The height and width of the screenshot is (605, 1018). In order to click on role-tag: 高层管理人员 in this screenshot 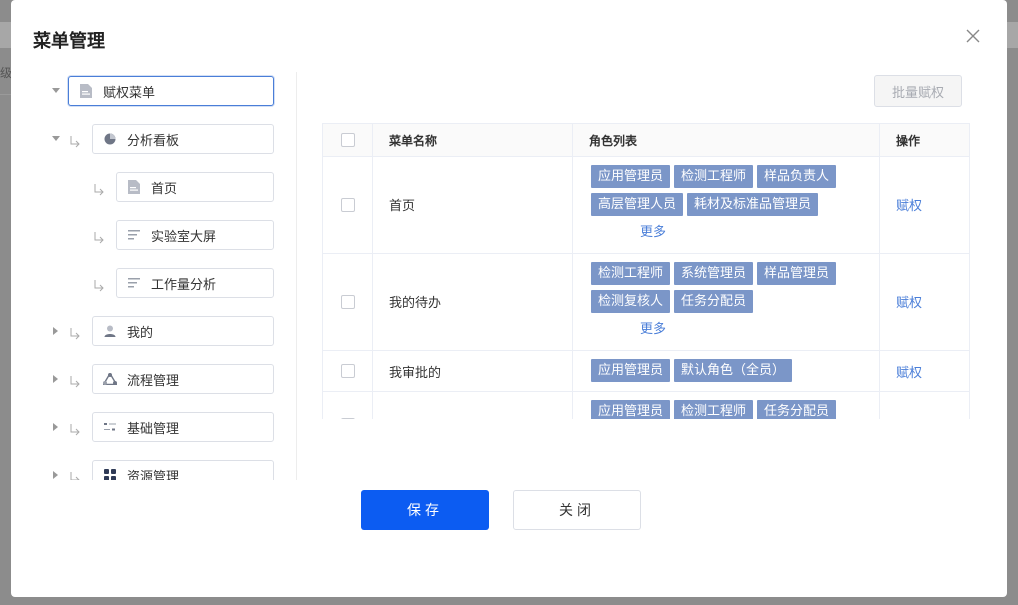, I will do `click(637, 204)`.